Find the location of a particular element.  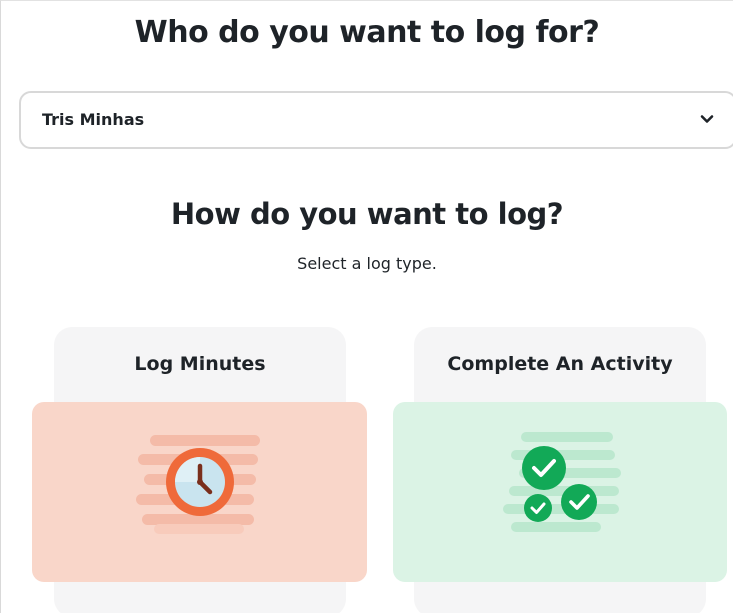

log-minutes-label: Log Minutes is located at coordinates (200, 364).